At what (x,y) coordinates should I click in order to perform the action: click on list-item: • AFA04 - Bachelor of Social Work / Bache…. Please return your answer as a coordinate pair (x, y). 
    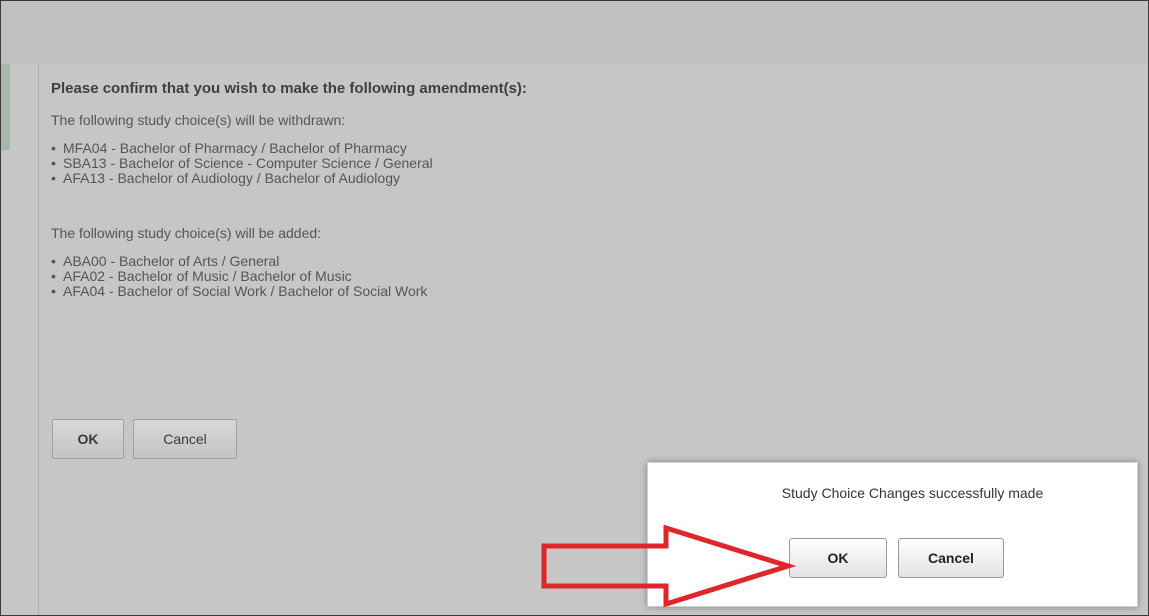
    Looking at the image, I should click on (239, 291).